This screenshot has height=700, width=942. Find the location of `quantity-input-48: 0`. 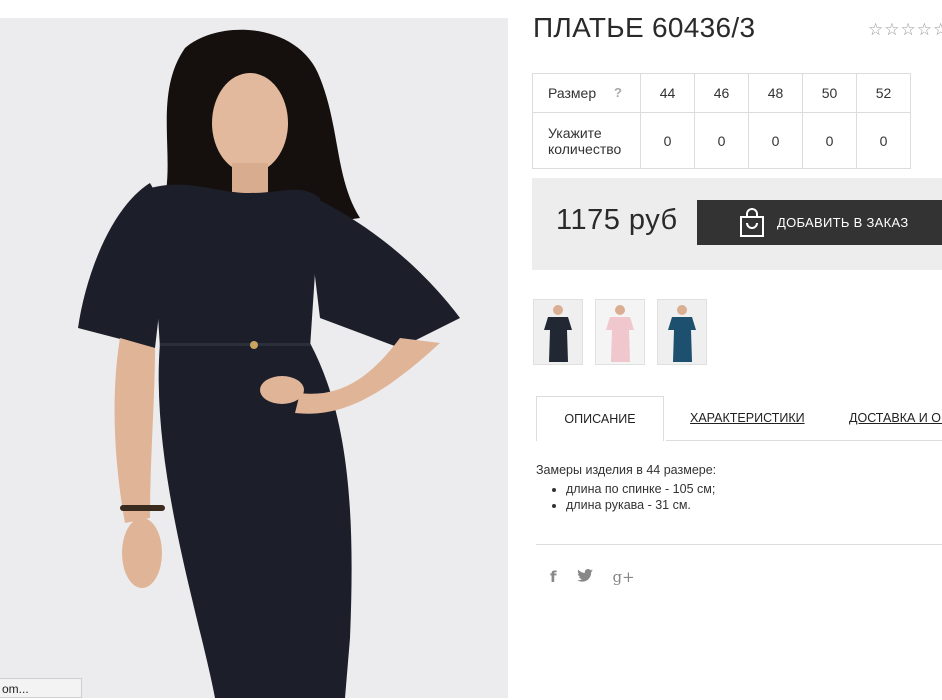

quantity-input-48: 0 is located at coordinates (775, 140).